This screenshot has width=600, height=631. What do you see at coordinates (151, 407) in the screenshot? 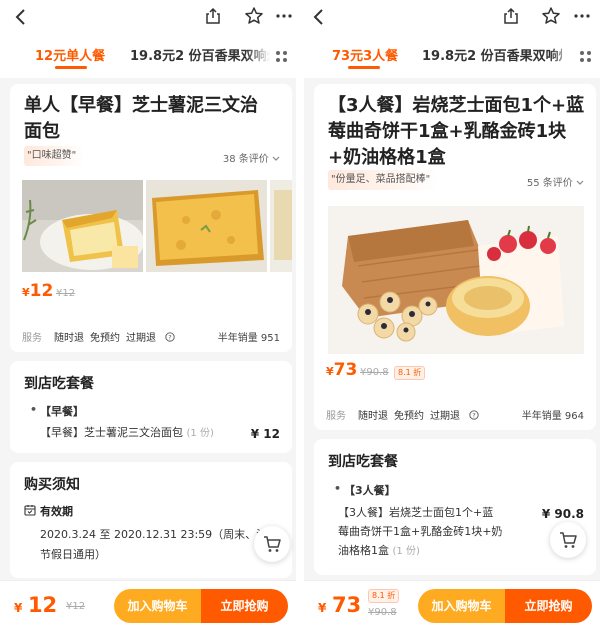
I see `package-contents-card: 到店吃套餐 【早餐】 【早餐】芝士薯泥三文治面包 (1 份) ¥ 12` at bounding box center [151, 407].